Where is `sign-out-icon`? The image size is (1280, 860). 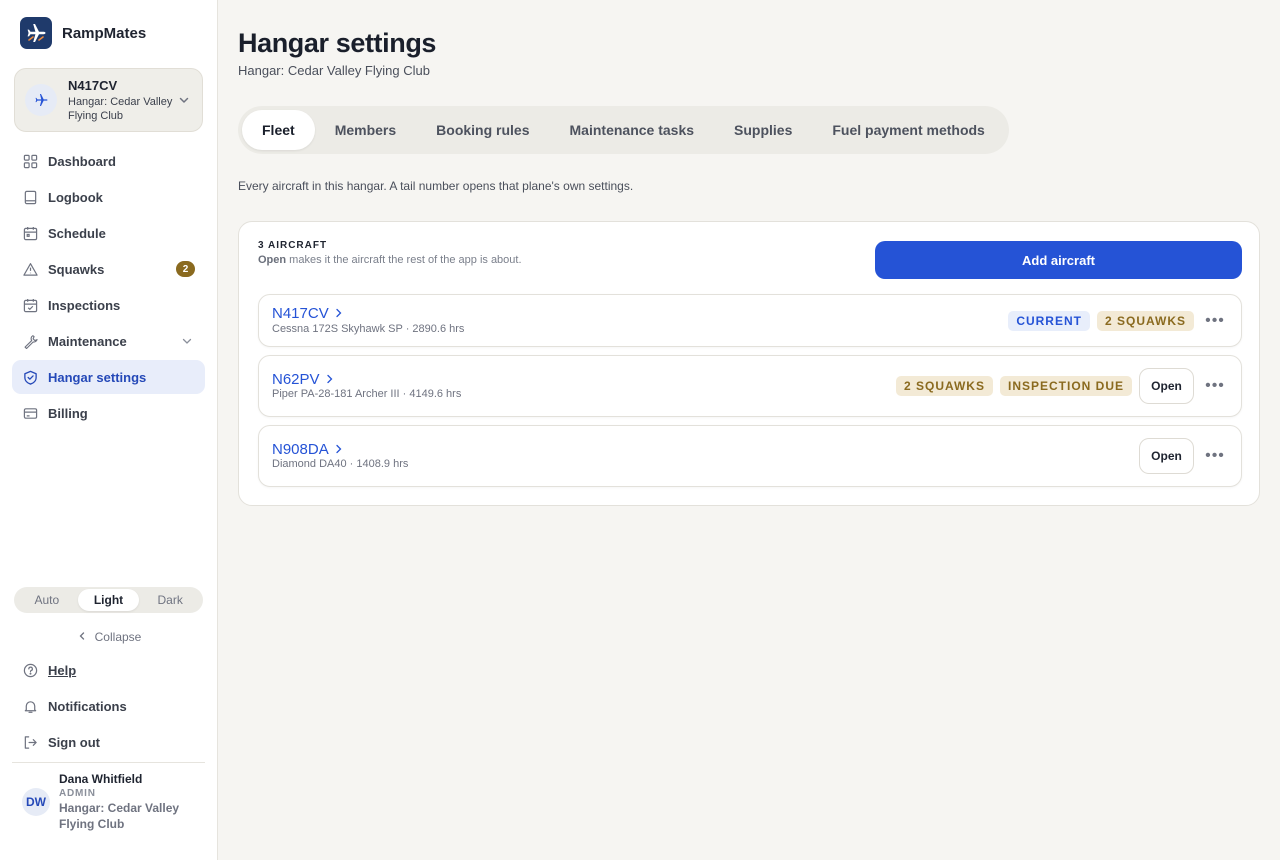
sign-out-icon is located at coordinates (30, 742).